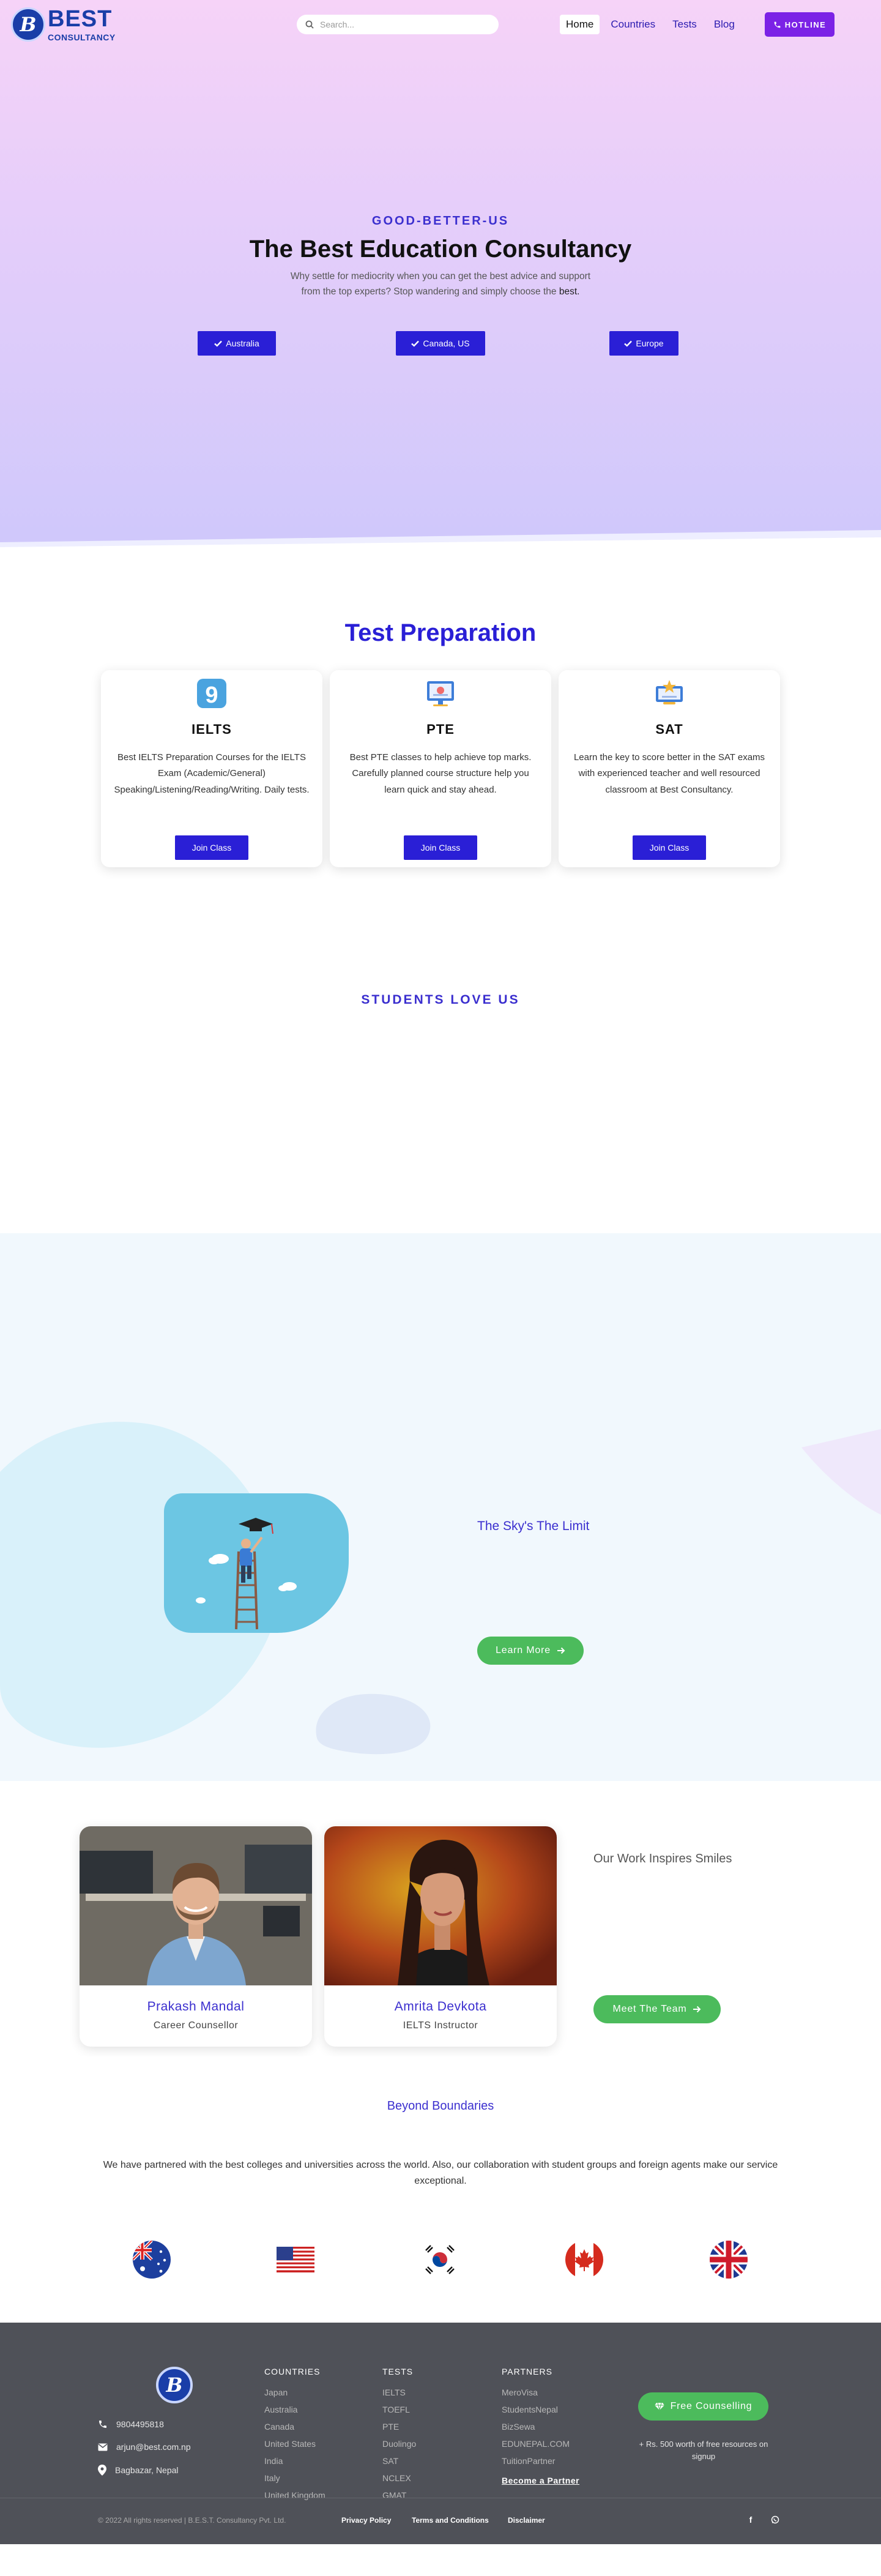  Describe the element at coordinates (131, 2424) in the screenshot. I see `footer-phone: 9804495818` at that location.